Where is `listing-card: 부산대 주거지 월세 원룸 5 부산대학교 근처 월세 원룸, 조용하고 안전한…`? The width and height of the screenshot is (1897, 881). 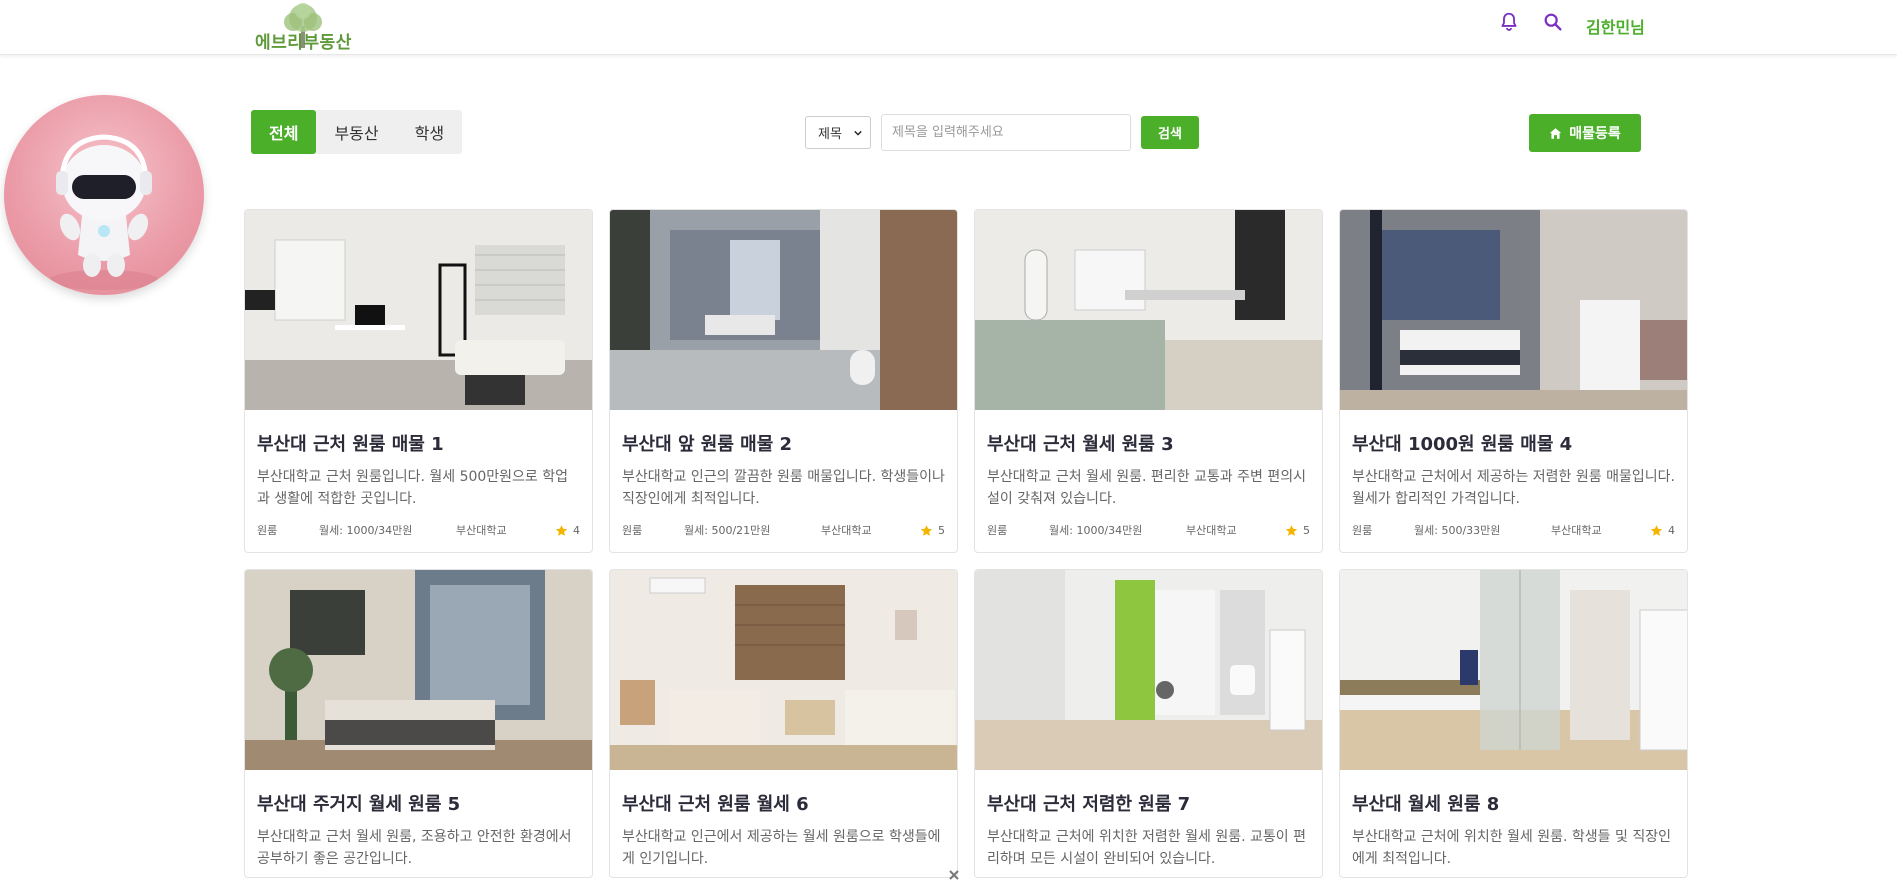
listing-card: 부산대 주거지 월세 원룸 5 부산대학교 근처 월세 원룸, 조용하고 안전한… is located at coordinates (418, 723).